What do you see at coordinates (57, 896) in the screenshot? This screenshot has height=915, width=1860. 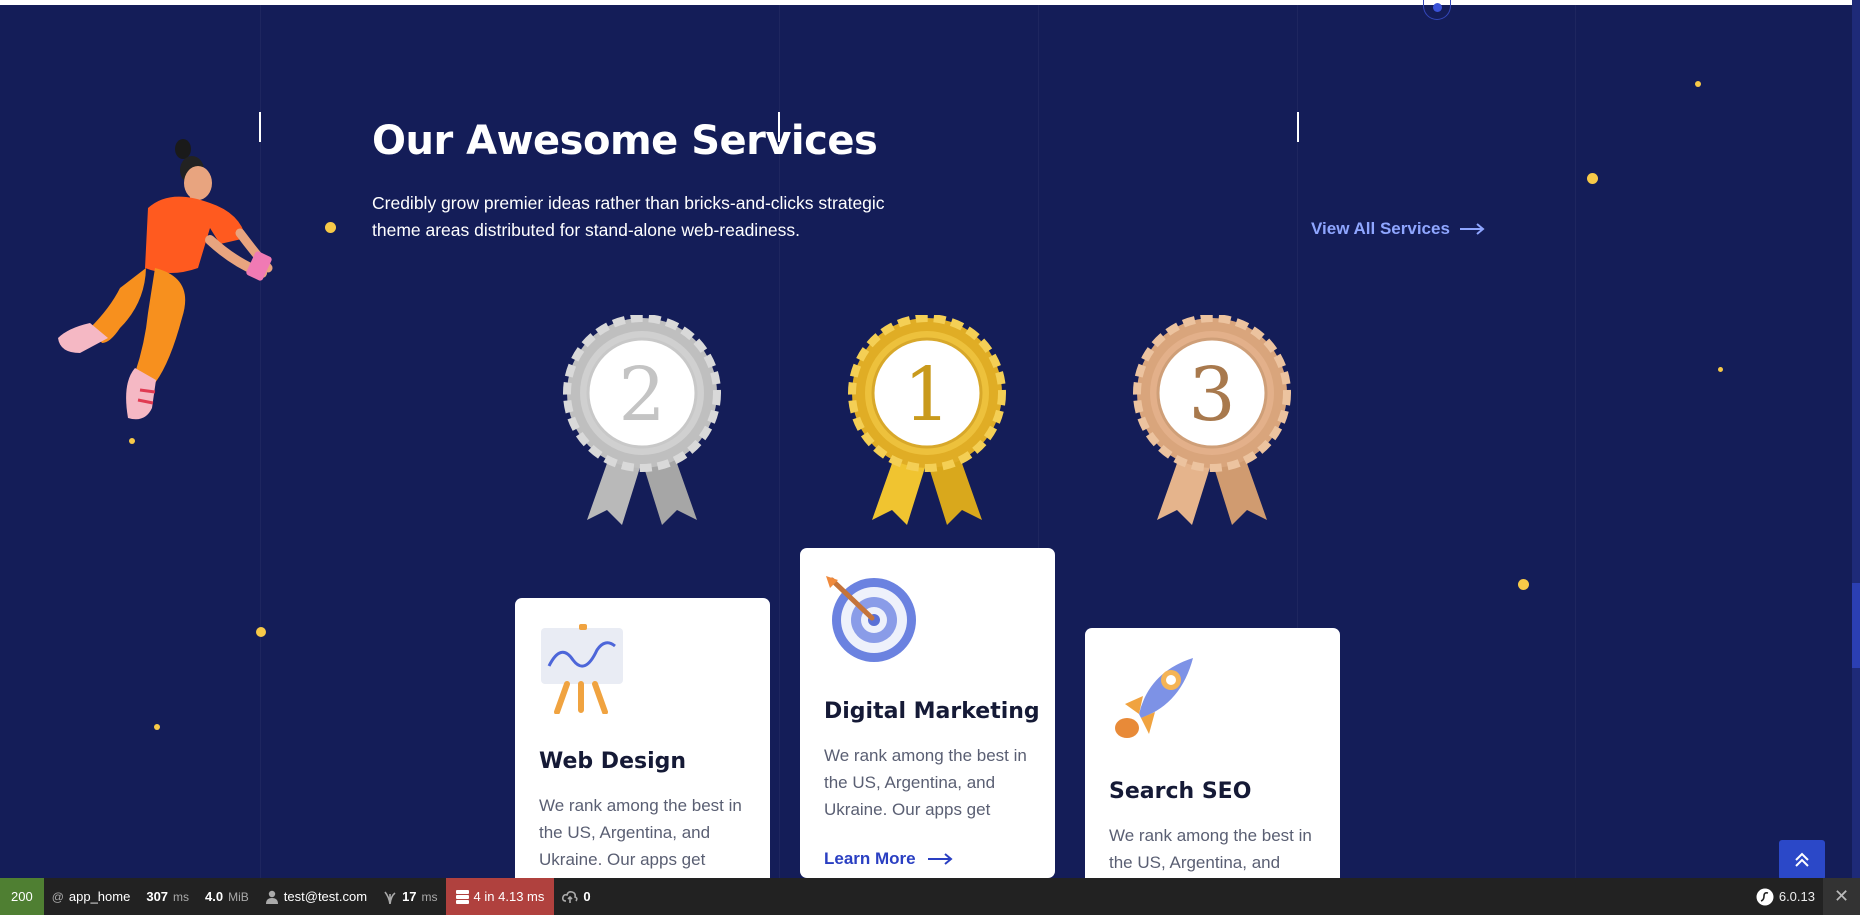 I see `at-icon: @` at bounding box center [57, 896].